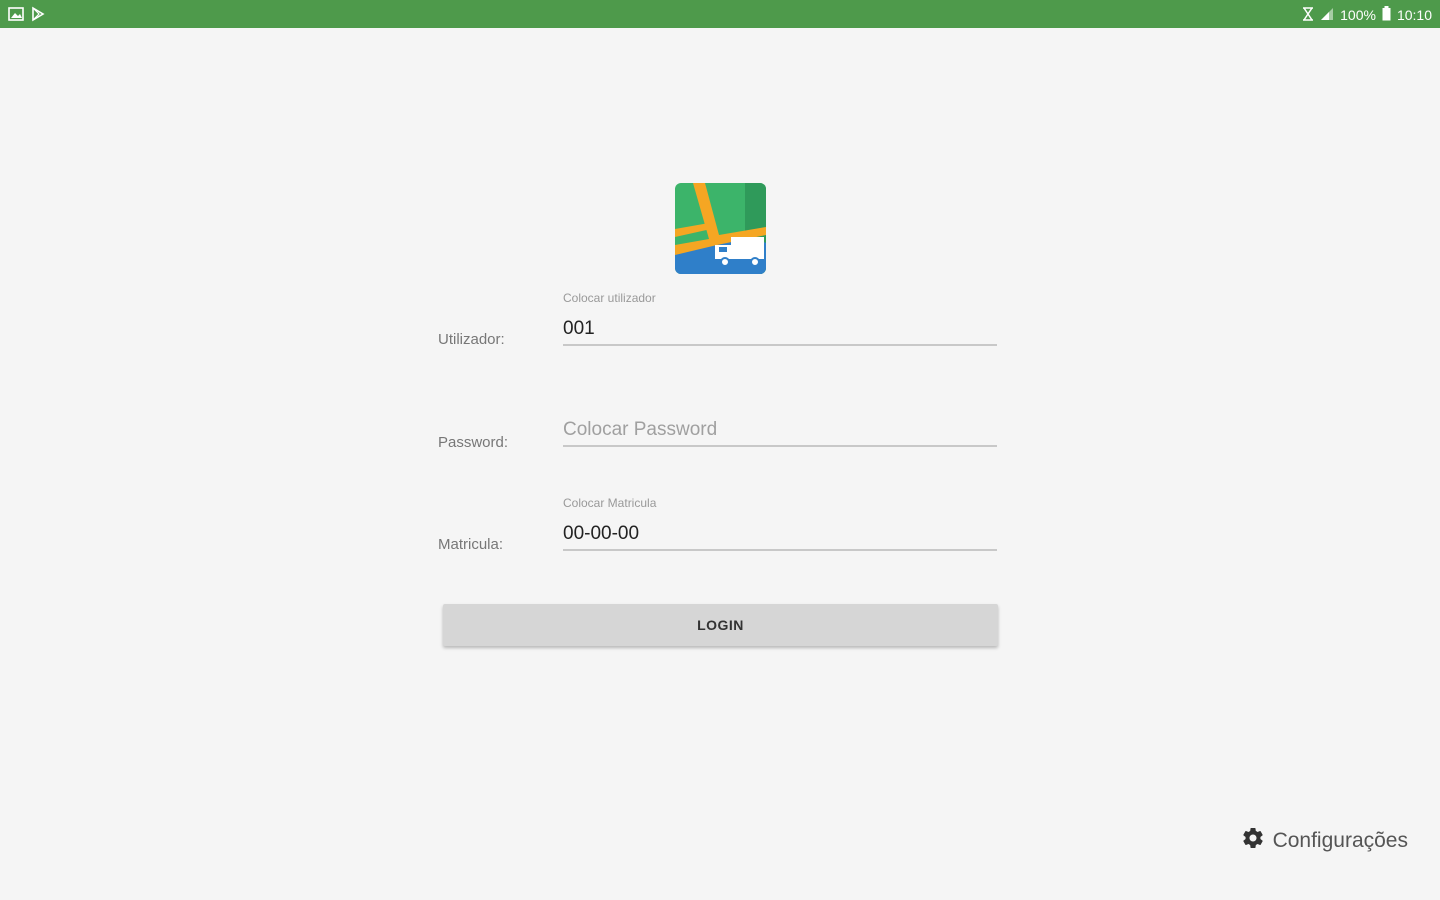  Describe the element at coordinates (1308, 15) in the screenshot. I see `alarm-icon` at that location.